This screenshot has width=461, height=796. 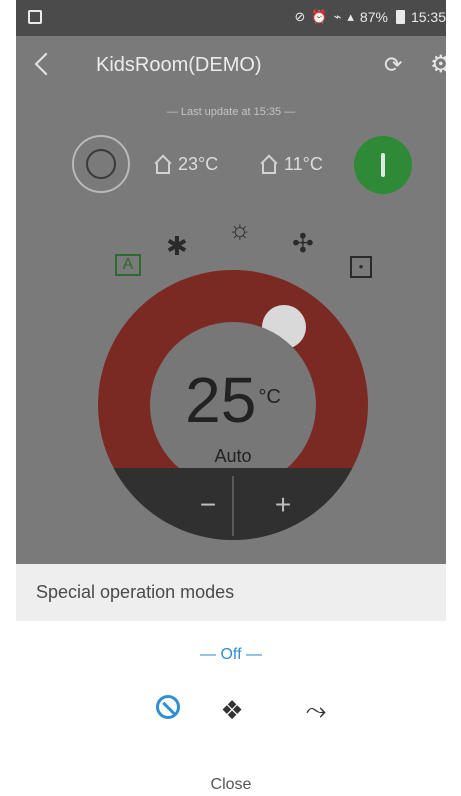 What do you see at coordinates (233, 506) in the screenshot?
I see `dial-divider` at bounding box center [233, 506].